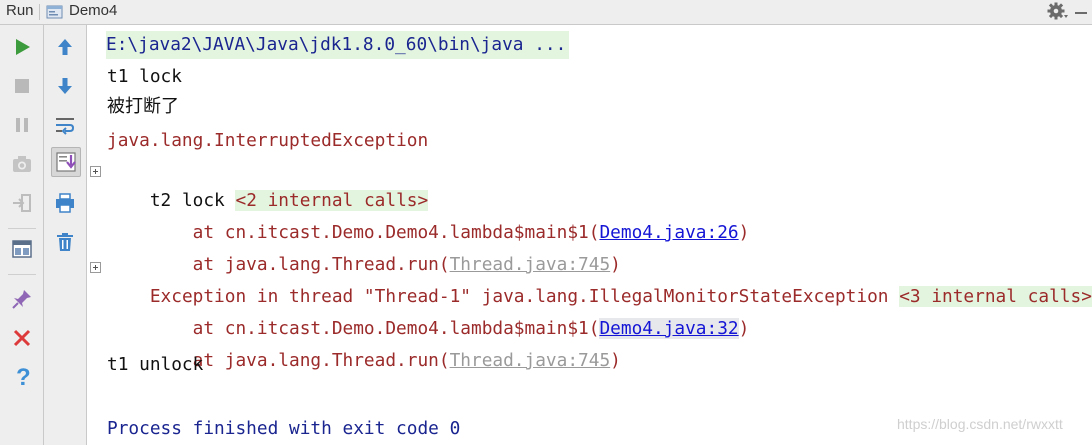  I want to click on help-icon: ?, so click(23, 377).